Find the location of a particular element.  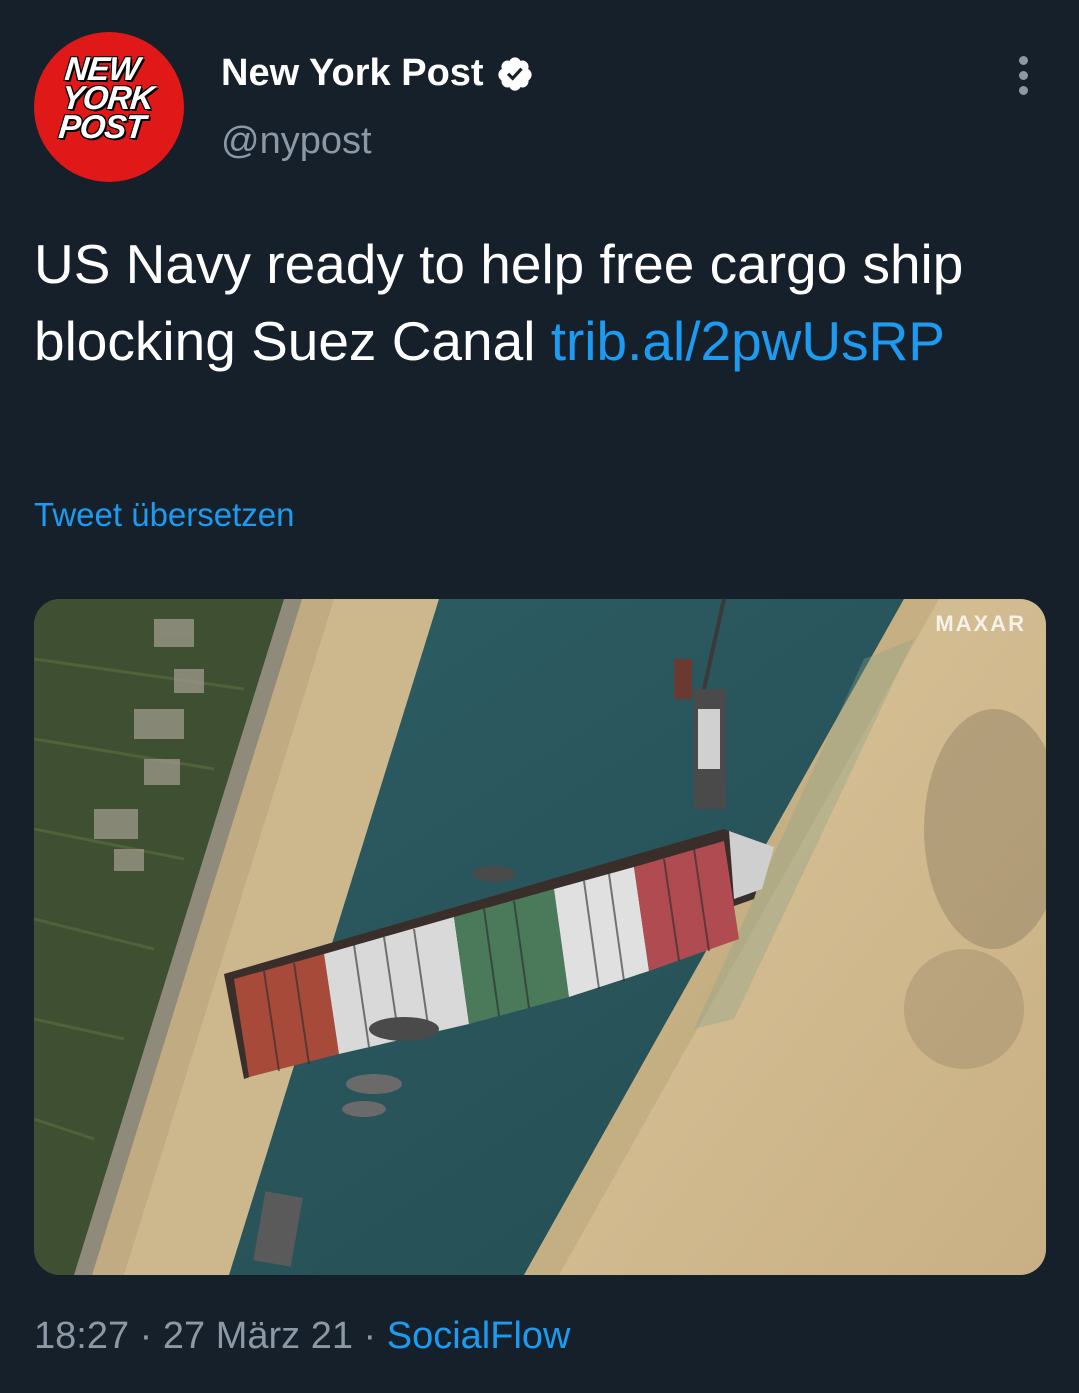

account-name-row: New York Post is located at coordinates (377, 73).